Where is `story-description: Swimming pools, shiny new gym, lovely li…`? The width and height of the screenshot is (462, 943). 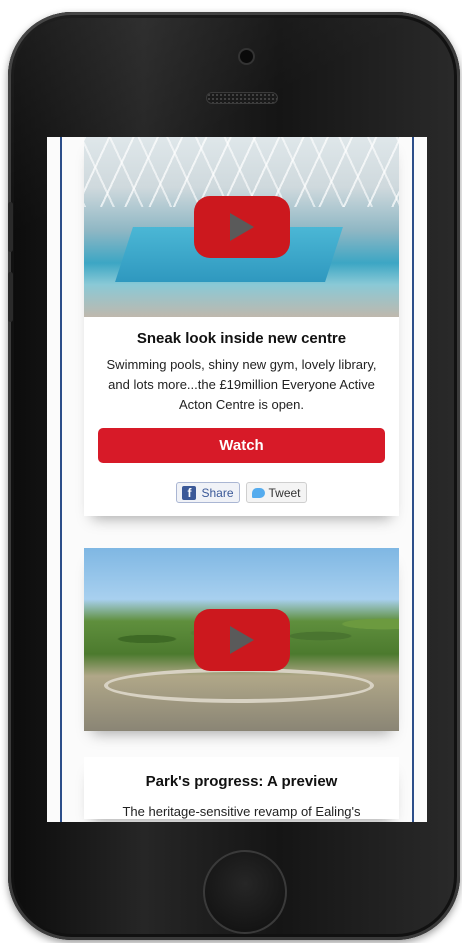 story-description: Swimming pools, shiny new gym, lovely li… is located at coordinates (241, 384).